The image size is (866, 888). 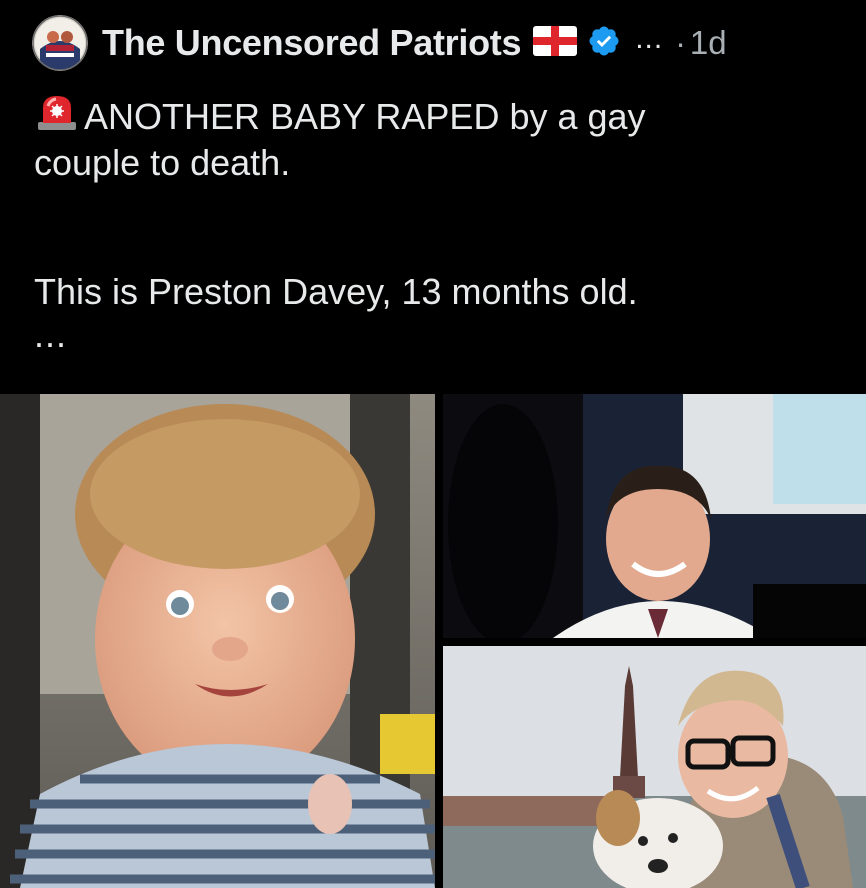 I want to click on man-with-dog-photo, so click(x=654, y=767).